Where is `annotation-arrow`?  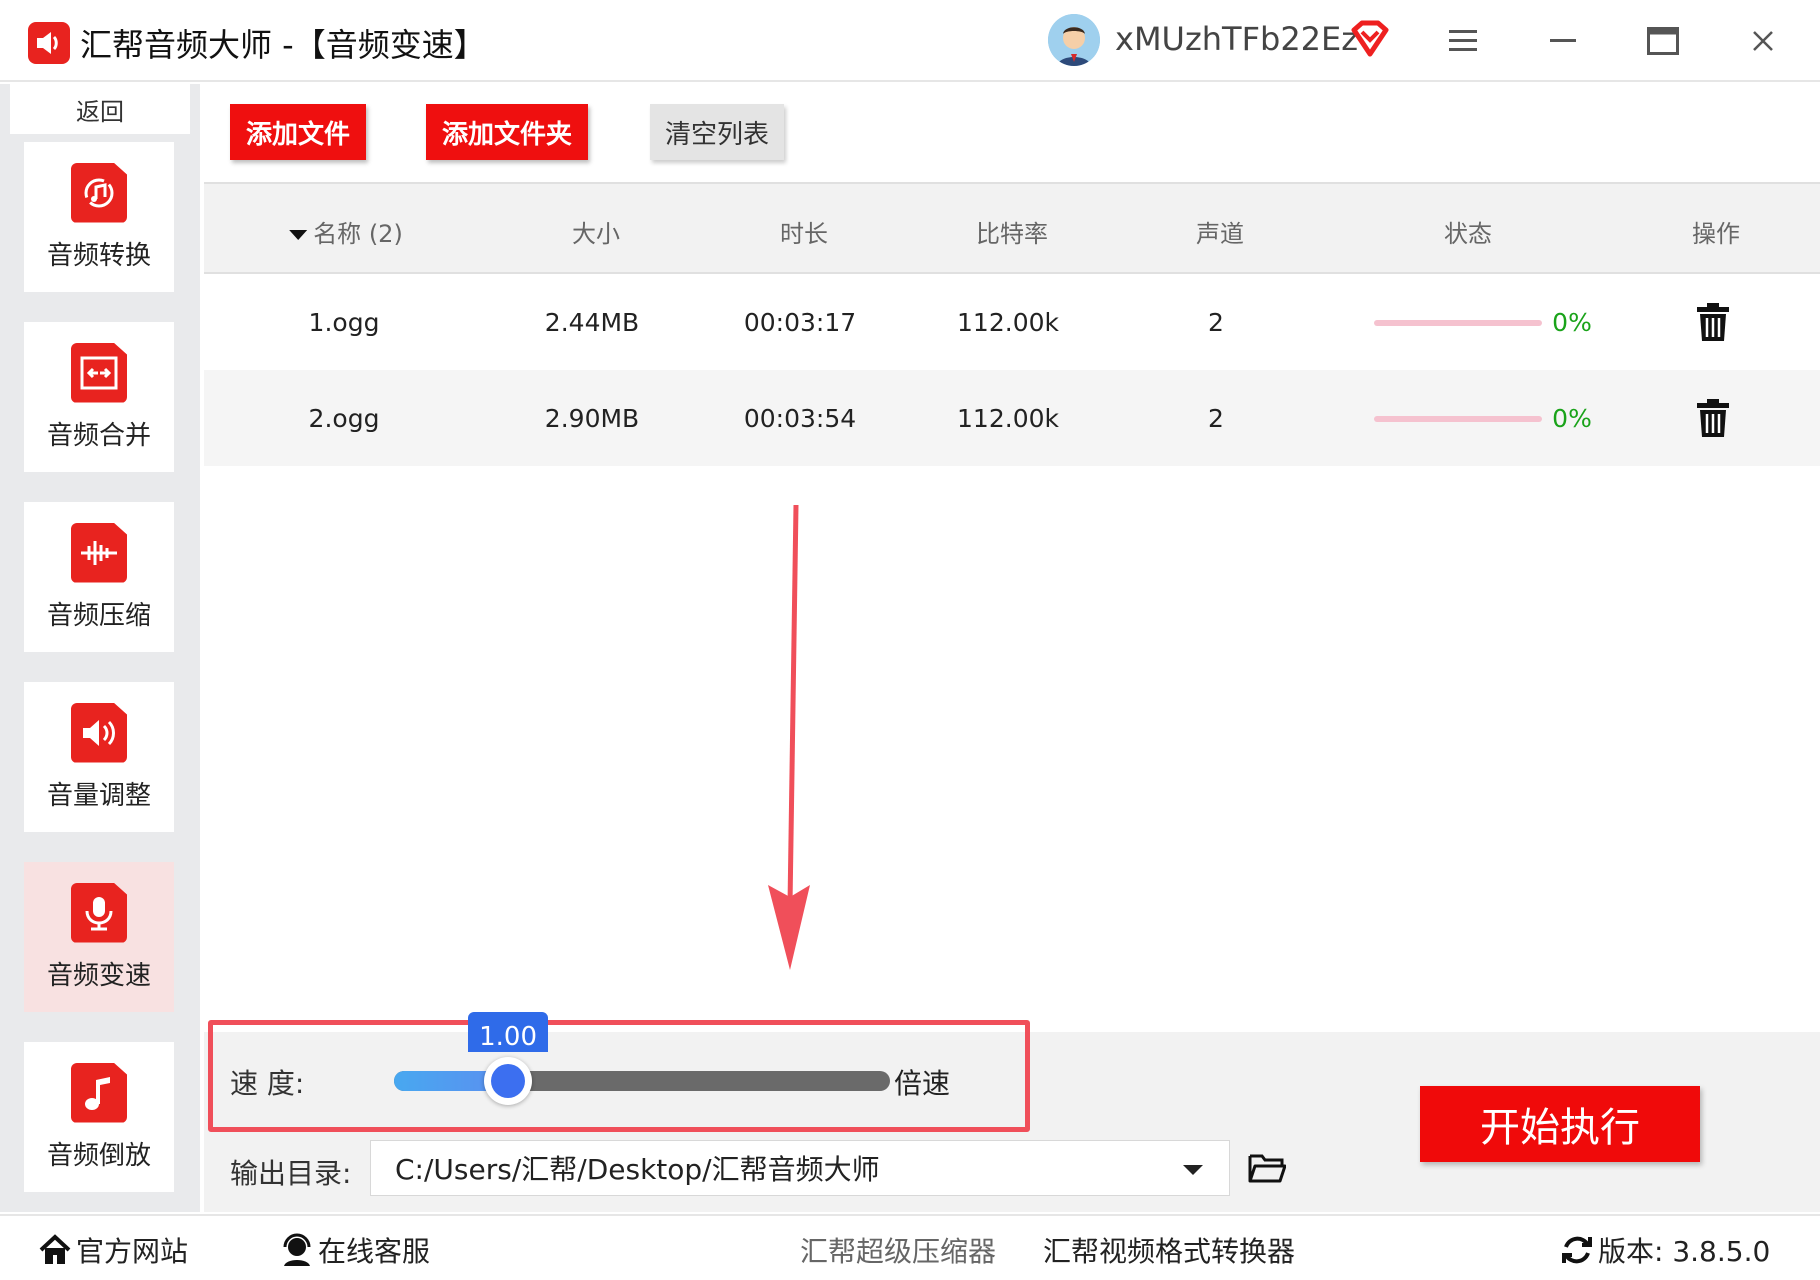
annotation-arrow is located at coordinates (789, 737).